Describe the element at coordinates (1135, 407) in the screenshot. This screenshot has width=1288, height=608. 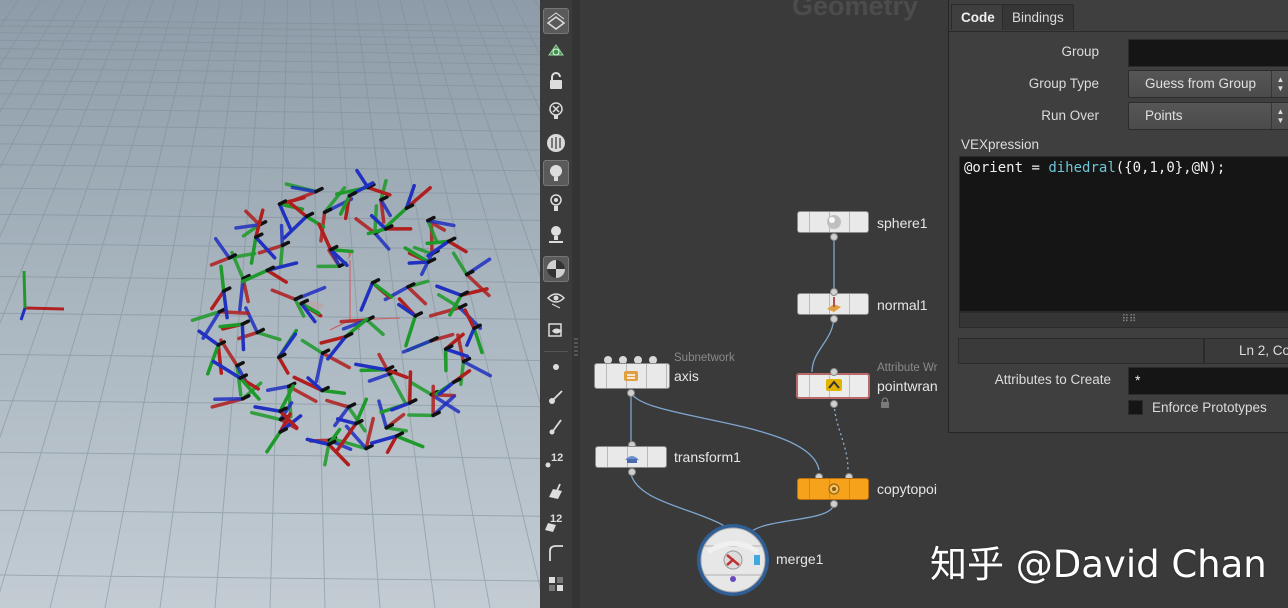
I see `enforce-prototypes-checkbox` at that location.